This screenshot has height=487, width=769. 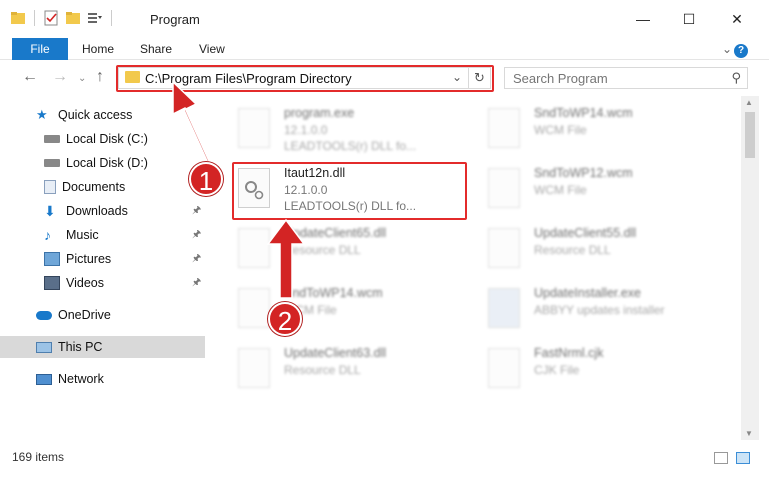 What do you see at coordinates (743, 458) in the screenshot?
I see `large-icons-view-icon` at bounding box center [743, 458].